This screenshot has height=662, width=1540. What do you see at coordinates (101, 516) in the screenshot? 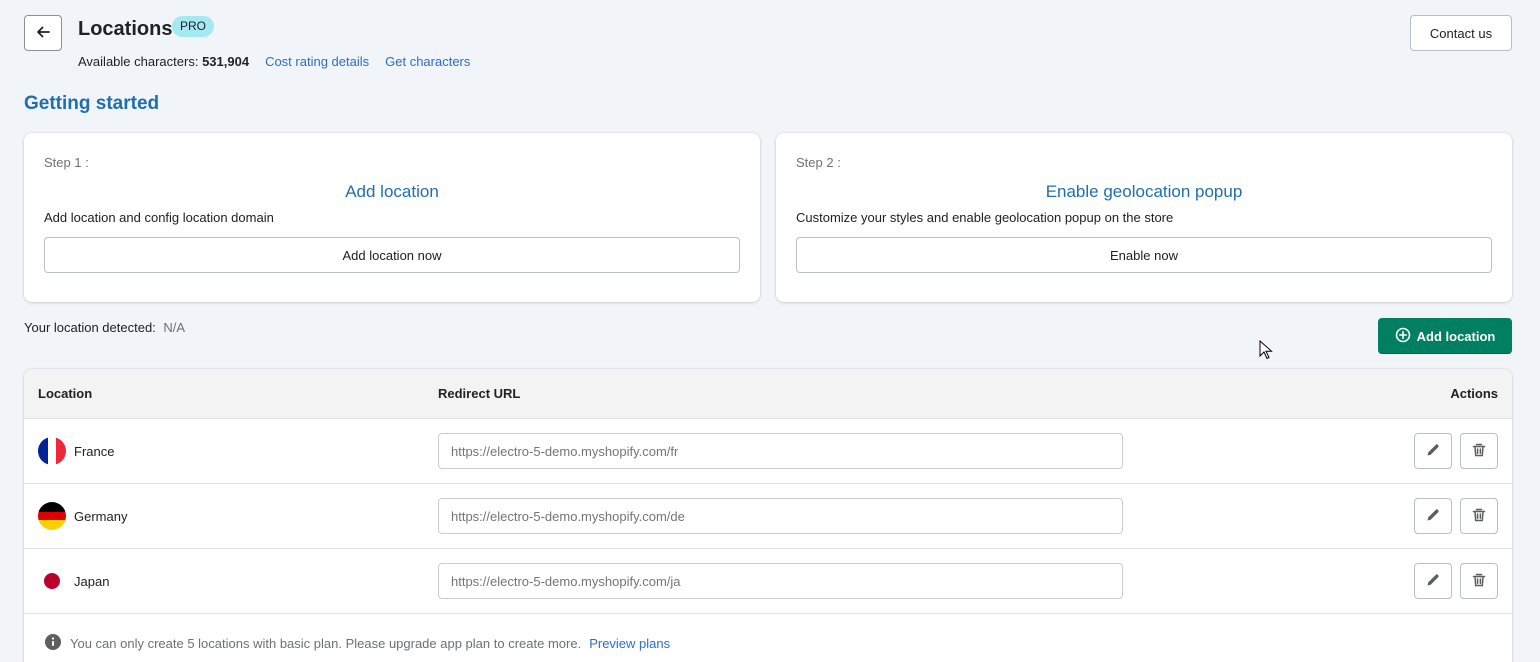
I see `country-name: Germany` at bounding box center [101, 516].